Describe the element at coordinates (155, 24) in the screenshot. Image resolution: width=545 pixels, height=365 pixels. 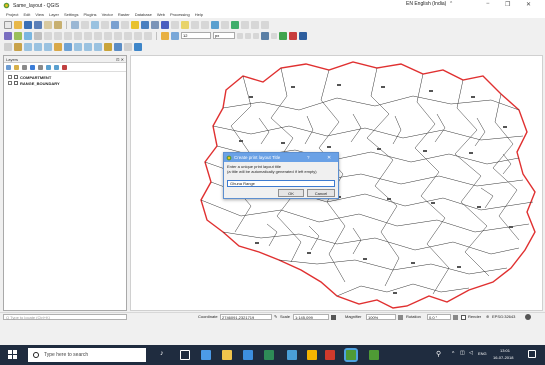
I see `field-calculator-icon` at that location.